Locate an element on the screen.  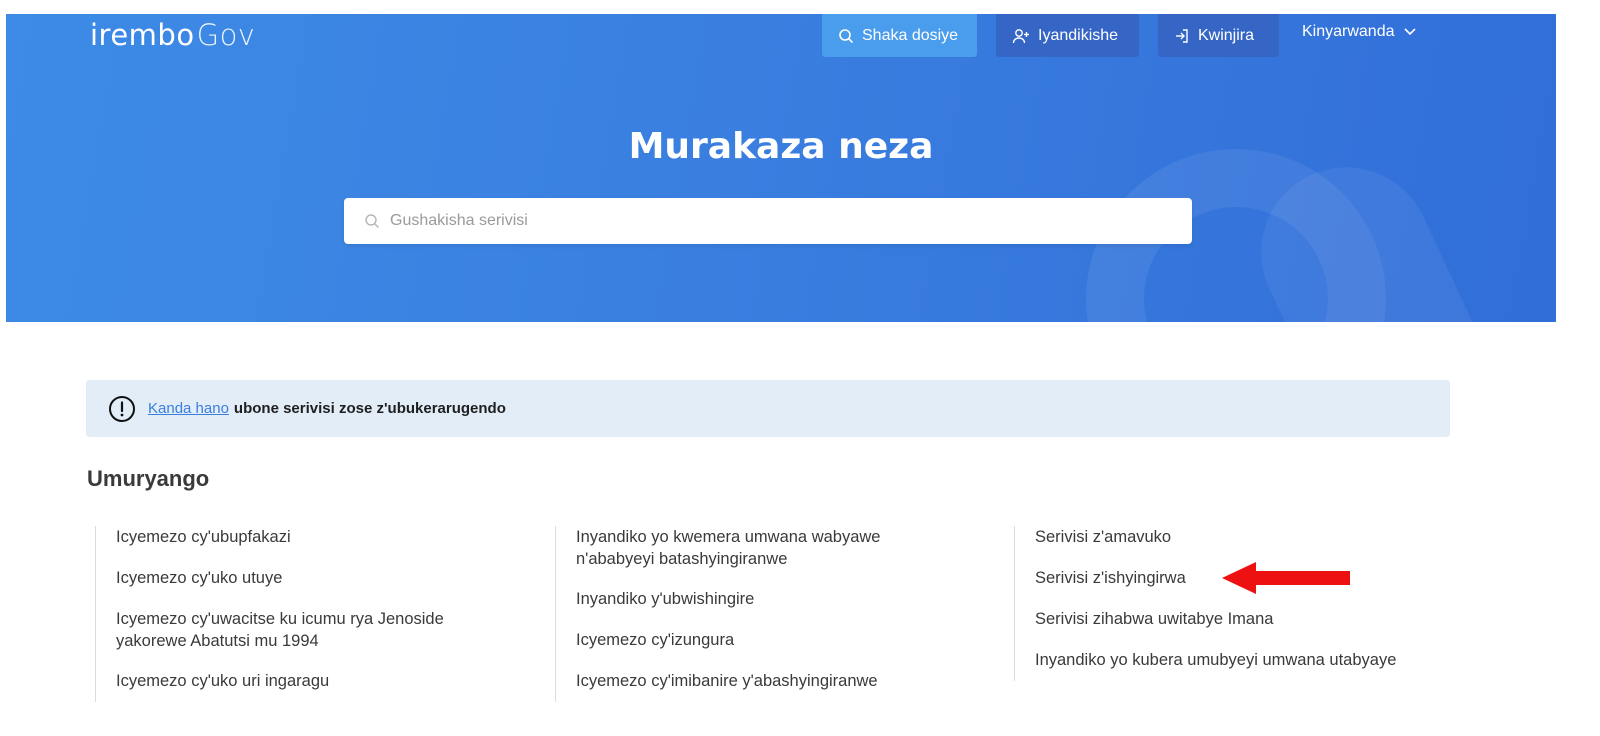
logo-sub-text: Gov is located at coordinates (226, 35).